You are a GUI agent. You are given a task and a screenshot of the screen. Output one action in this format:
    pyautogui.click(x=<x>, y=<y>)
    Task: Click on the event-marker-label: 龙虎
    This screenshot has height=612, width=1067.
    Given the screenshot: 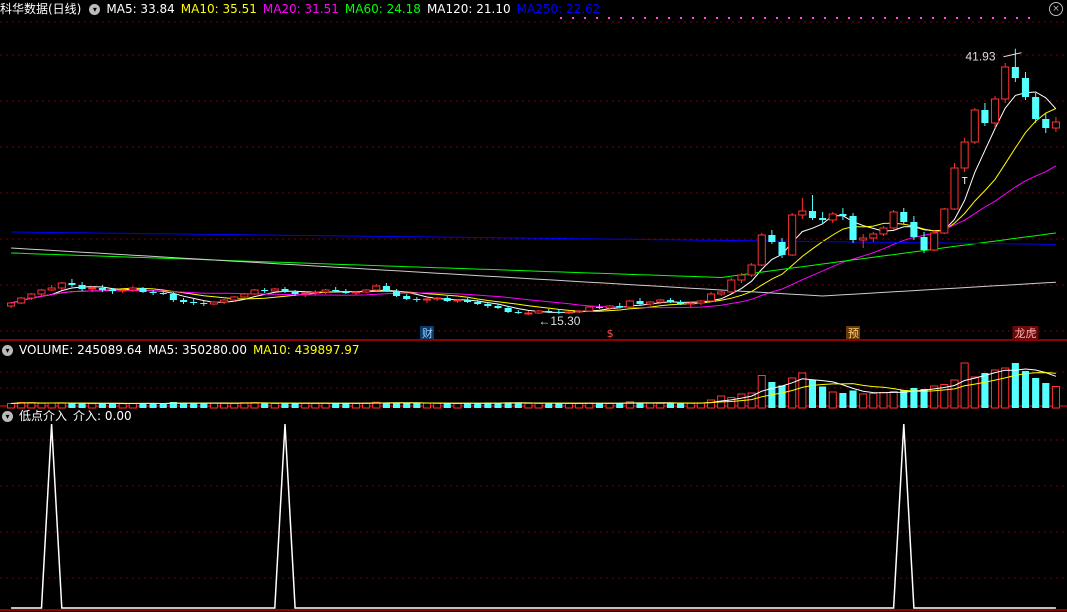 What is the action you would take?
    pyautogui.click(x=1025, y=333)
    